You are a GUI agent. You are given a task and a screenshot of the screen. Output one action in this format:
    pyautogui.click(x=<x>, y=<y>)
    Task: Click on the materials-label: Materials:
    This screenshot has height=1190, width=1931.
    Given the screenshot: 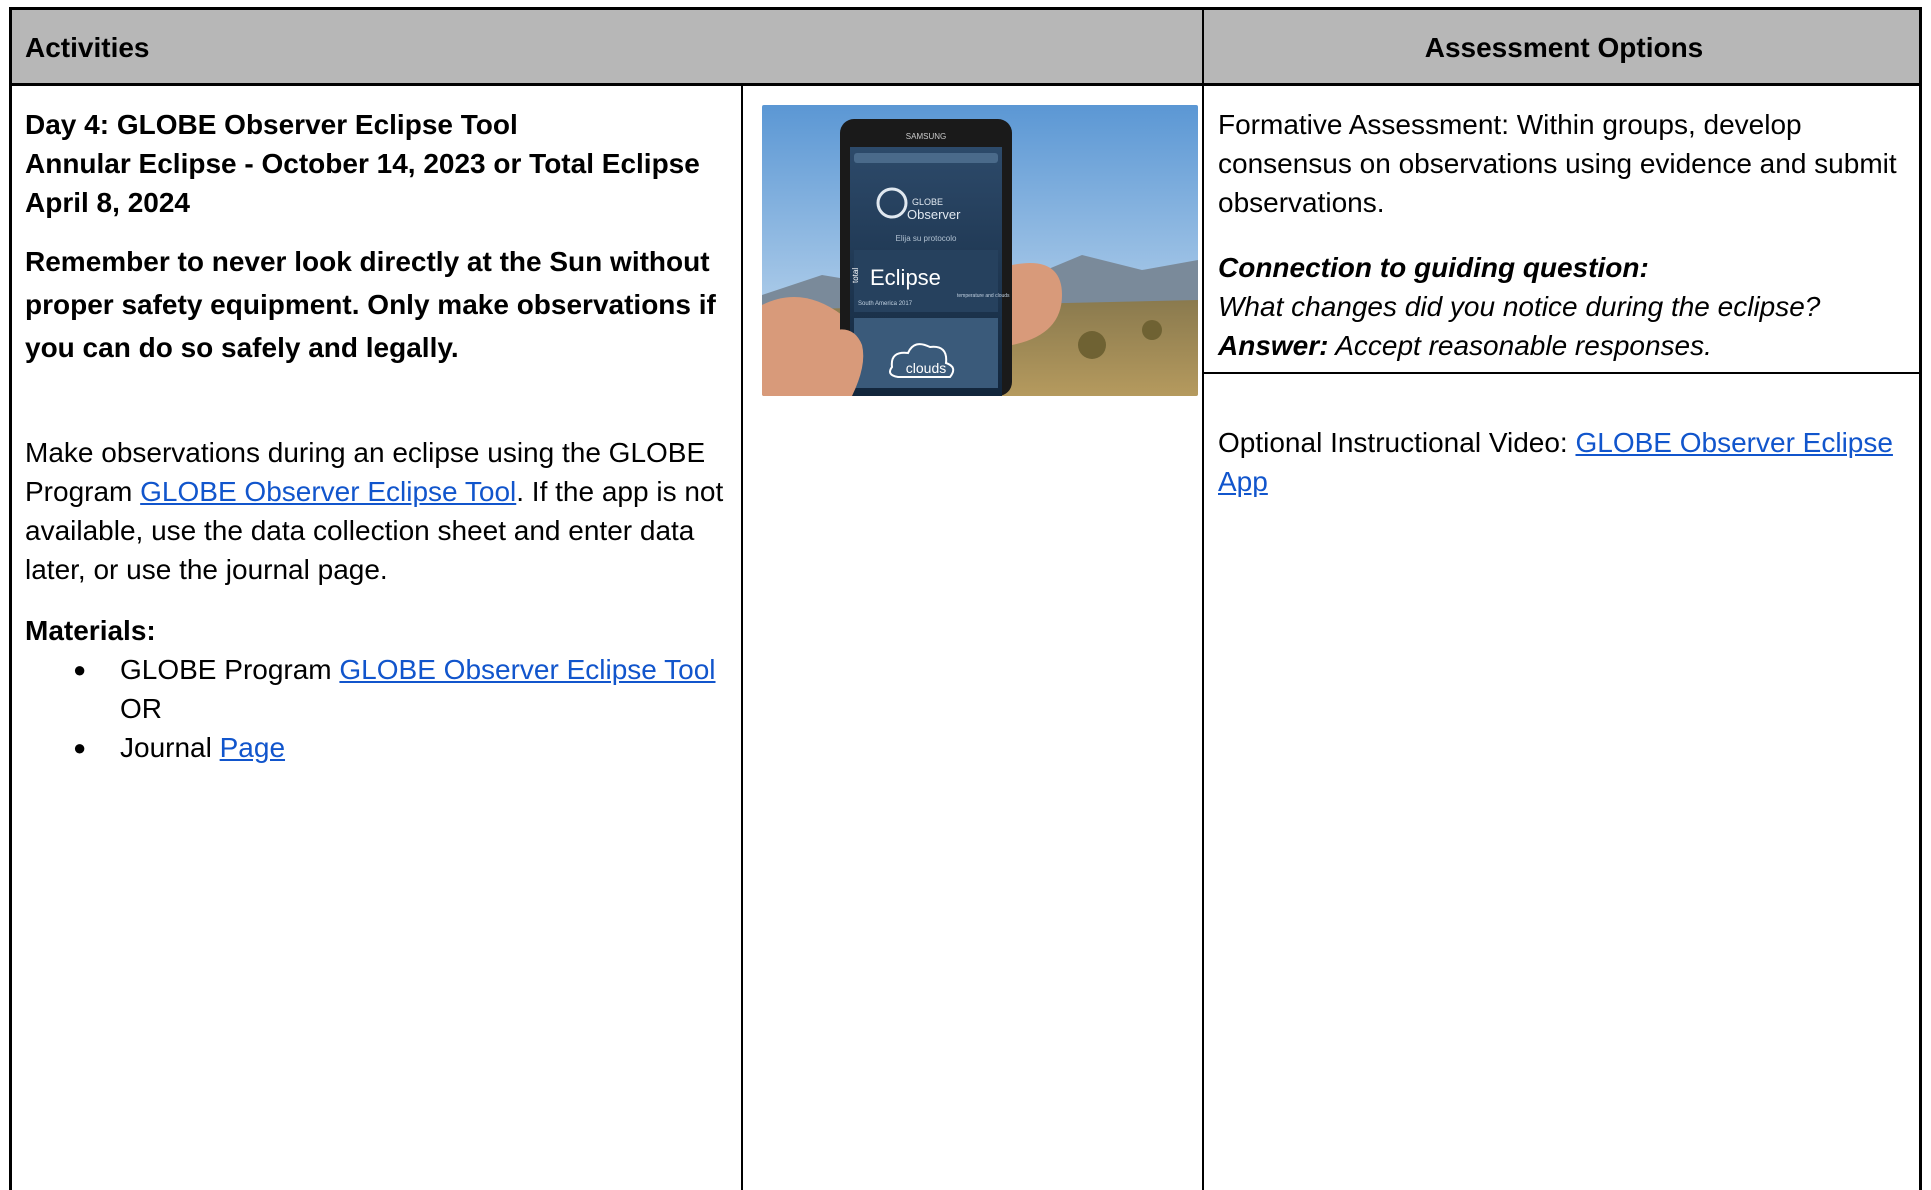 What is the action you would take?
    pyautogui.click(x=90, y=630)
    